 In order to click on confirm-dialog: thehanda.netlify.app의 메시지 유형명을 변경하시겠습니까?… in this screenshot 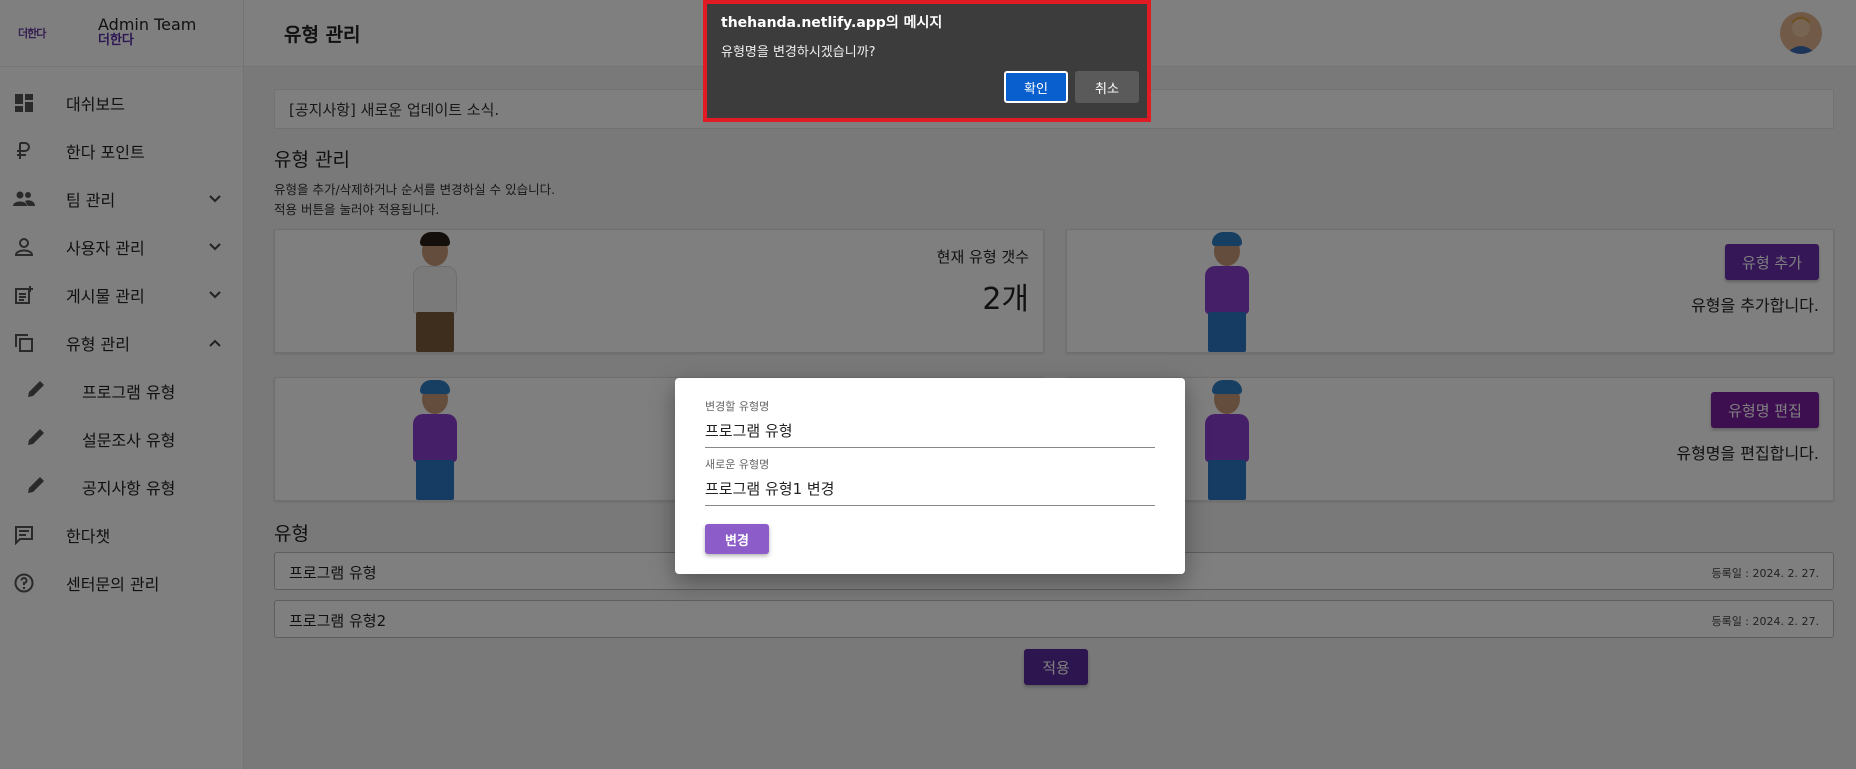, I will do `click(927, 61)`.